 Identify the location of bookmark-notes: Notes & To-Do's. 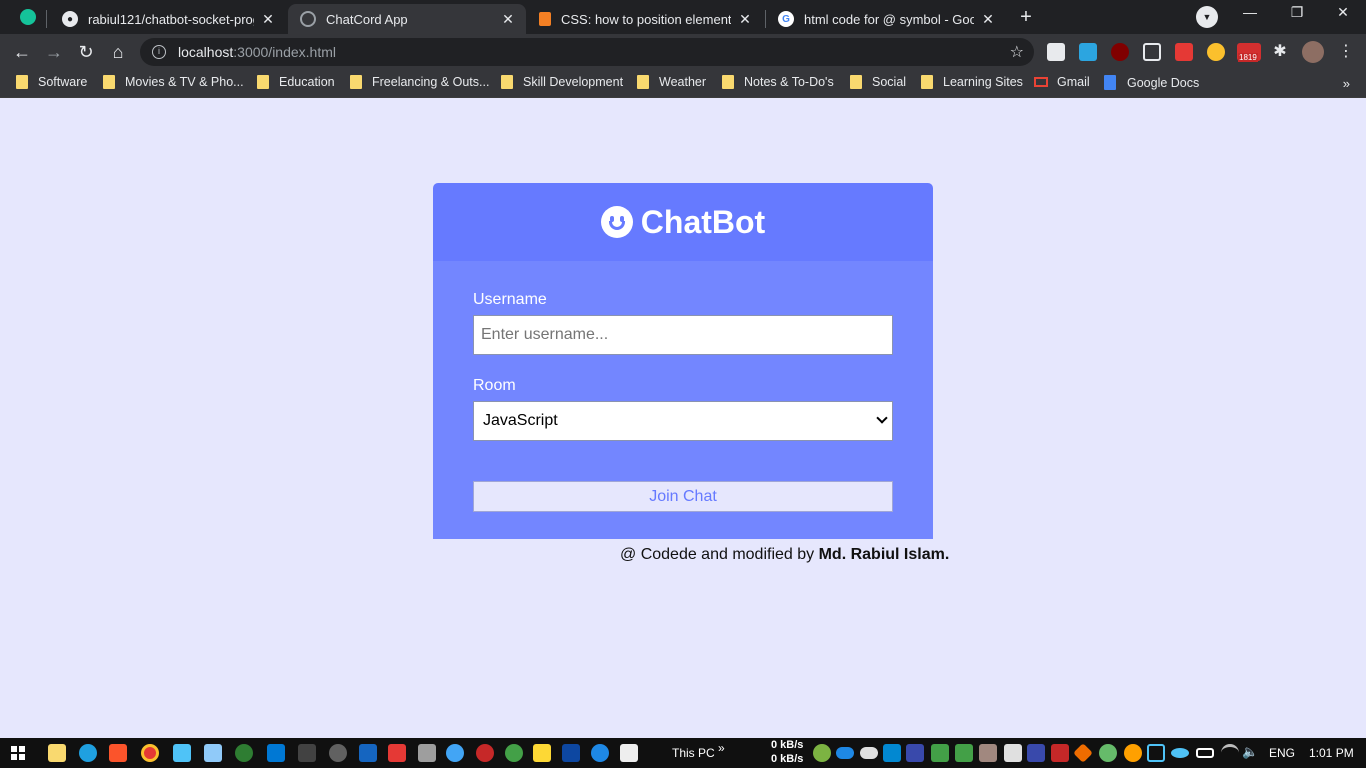
(778, 82).